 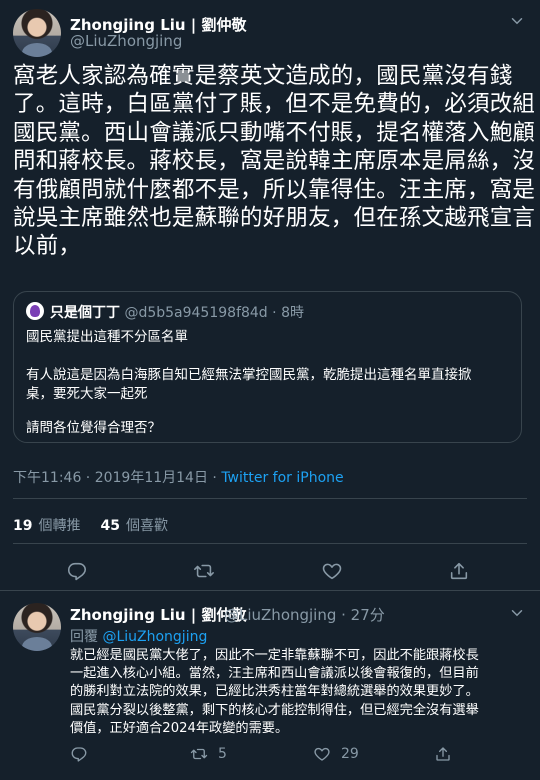 I want to click on tweet-source-link: Twitter for iPhone, so click(x=282, y=478).